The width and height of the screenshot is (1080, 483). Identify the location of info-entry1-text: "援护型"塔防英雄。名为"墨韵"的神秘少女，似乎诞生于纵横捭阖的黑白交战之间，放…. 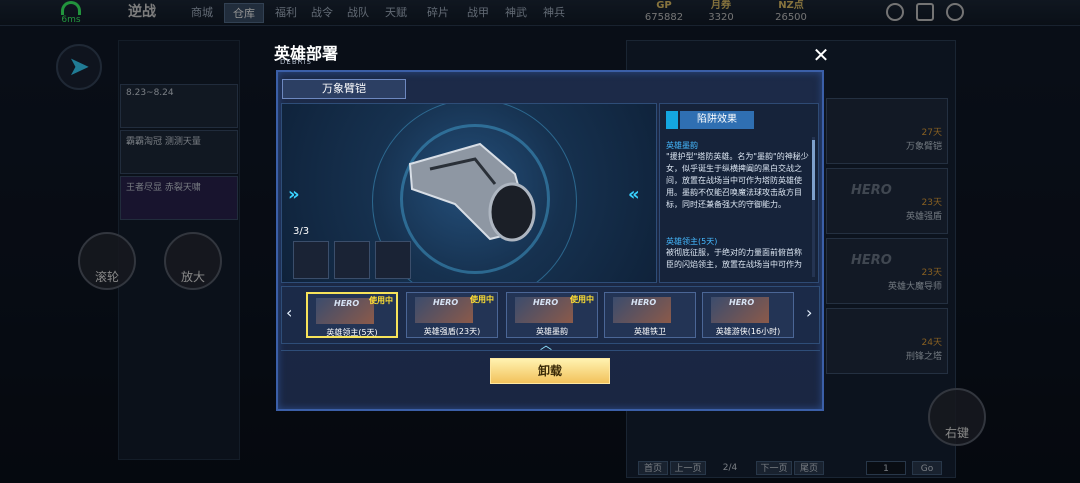
(737, 180).